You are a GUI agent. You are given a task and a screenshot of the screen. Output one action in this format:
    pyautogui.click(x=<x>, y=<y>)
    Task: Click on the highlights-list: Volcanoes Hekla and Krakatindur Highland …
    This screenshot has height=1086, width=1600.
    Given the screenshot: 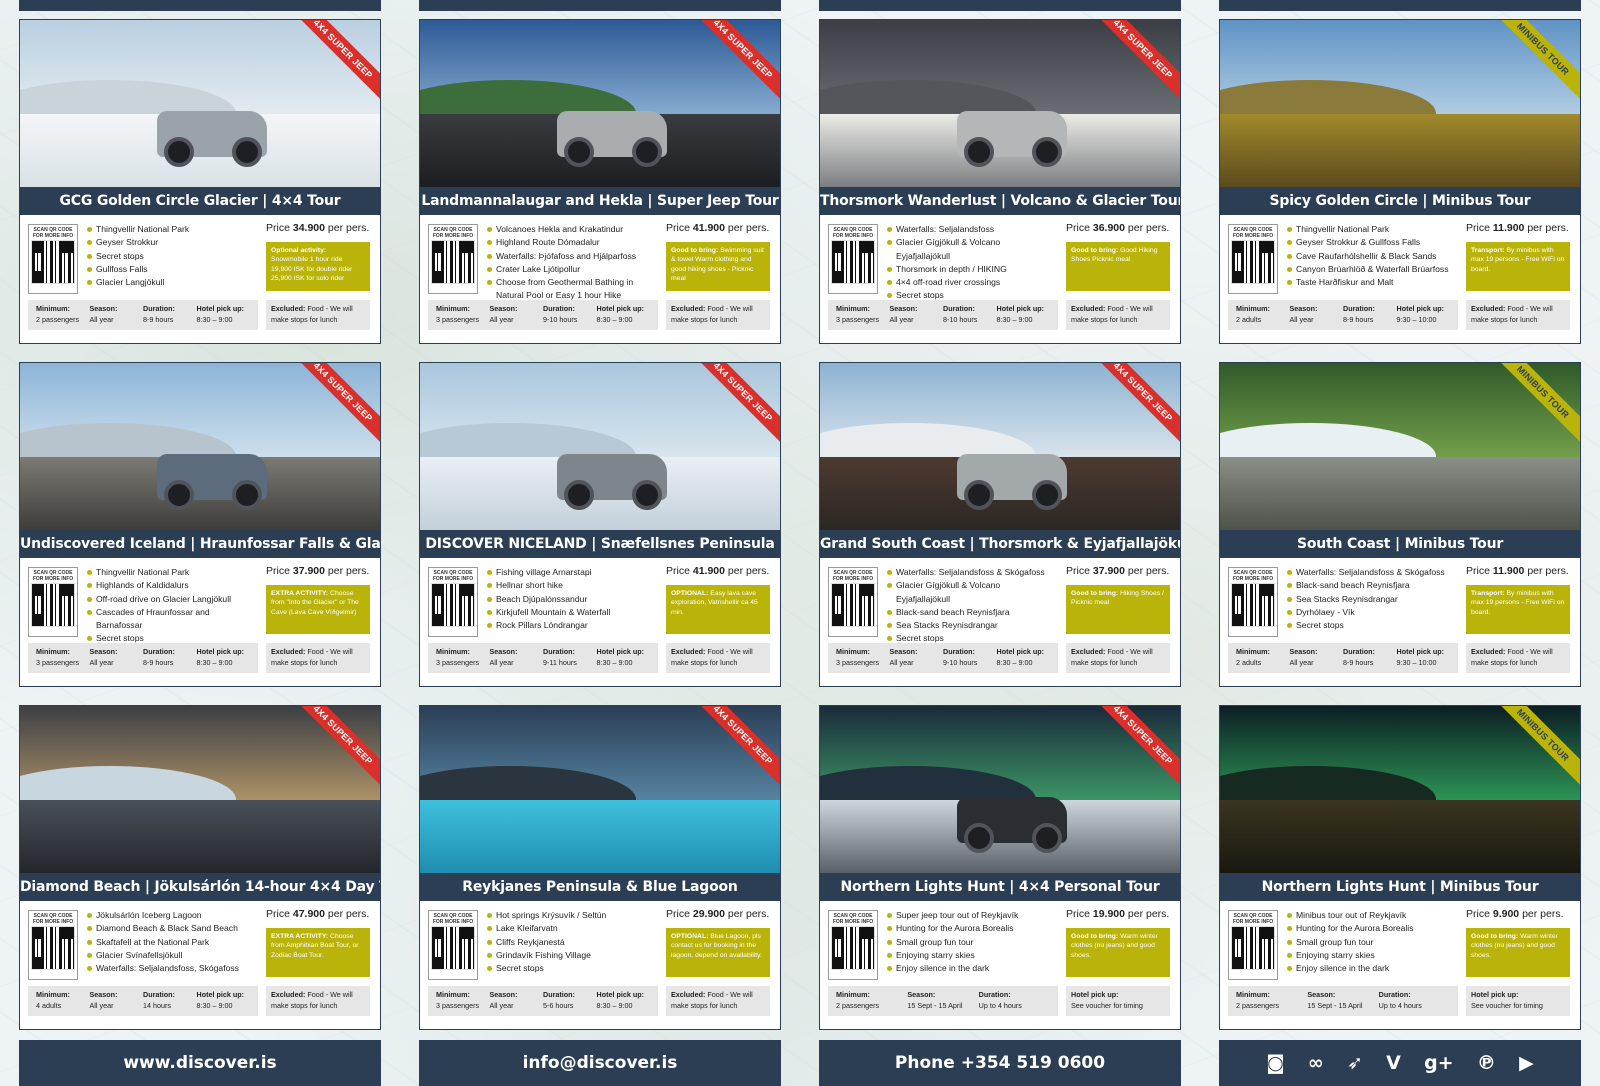 What is the action you would take?
    pyautogui.click(x=571, y=263)
    